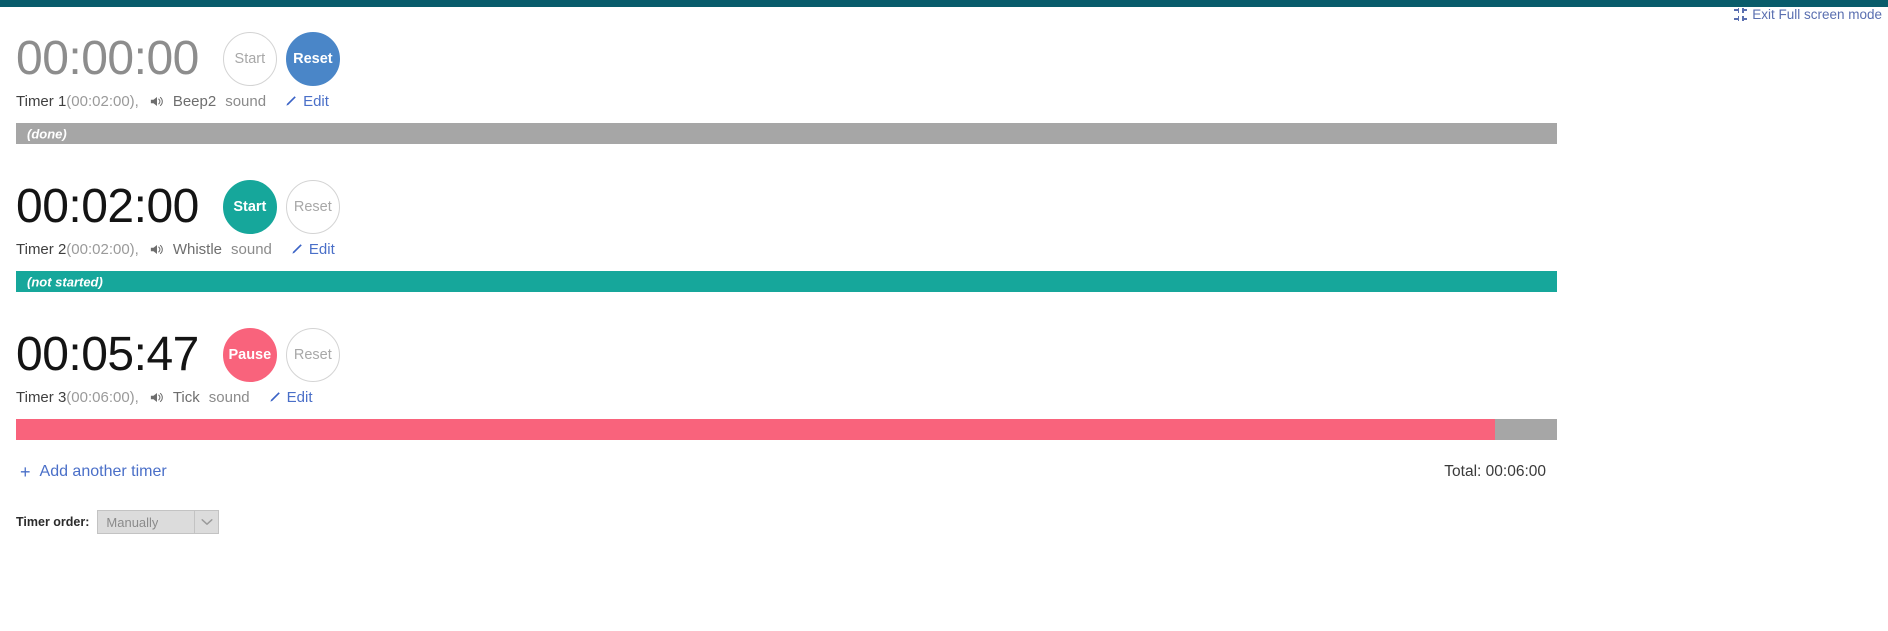  What do you see at coordinates (1741, 14) in the screenshot?
I see `fullscreen-exit-icon` at bounding box center [1741, 14].